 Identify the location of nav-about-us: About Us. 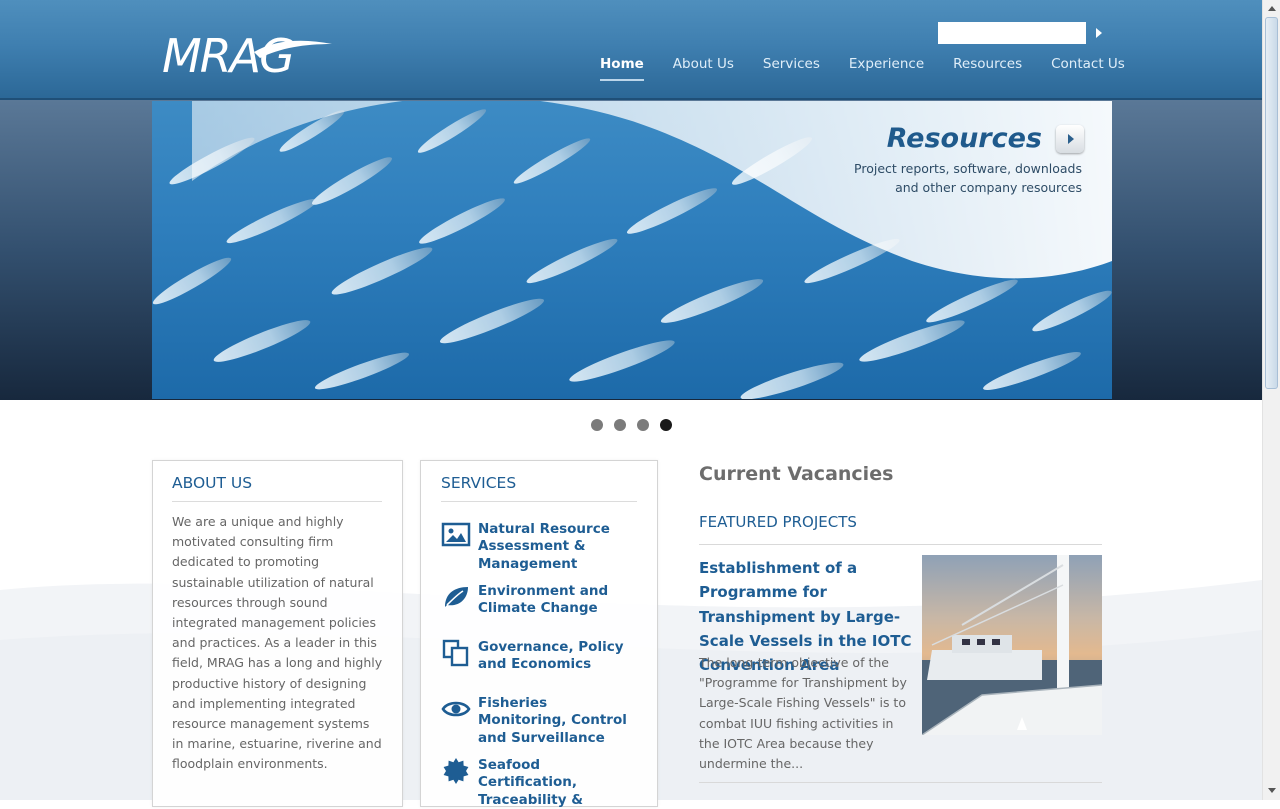
(703, 69).